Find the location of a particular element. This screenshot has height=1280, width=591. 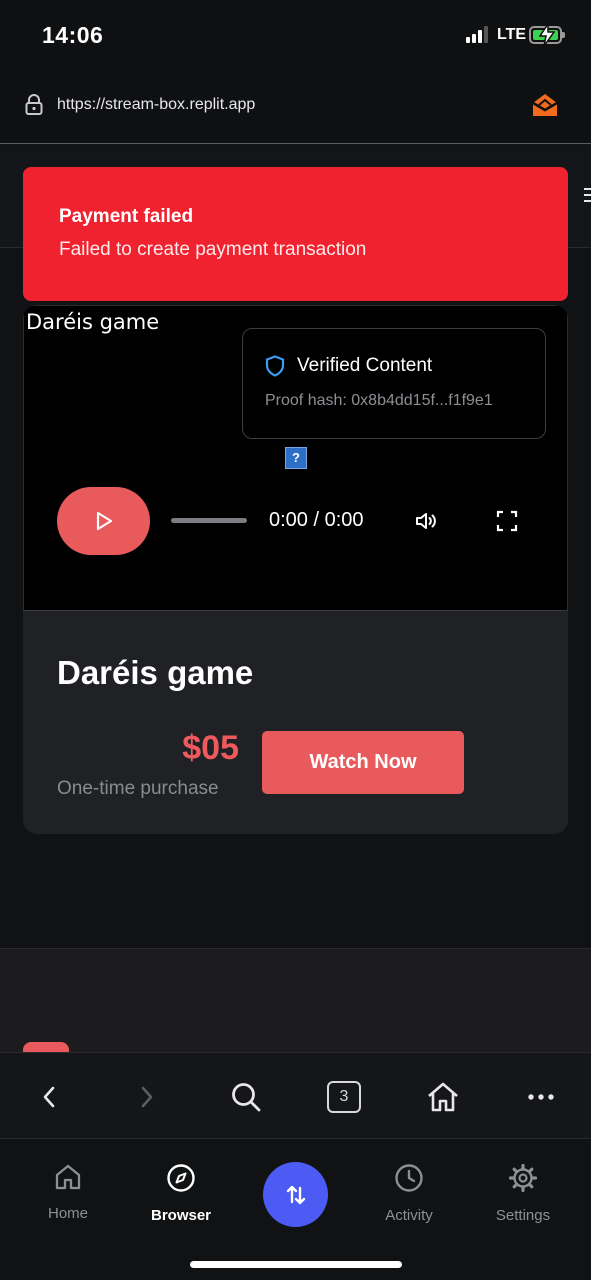

more-button is located at coordinates (541, 1096).